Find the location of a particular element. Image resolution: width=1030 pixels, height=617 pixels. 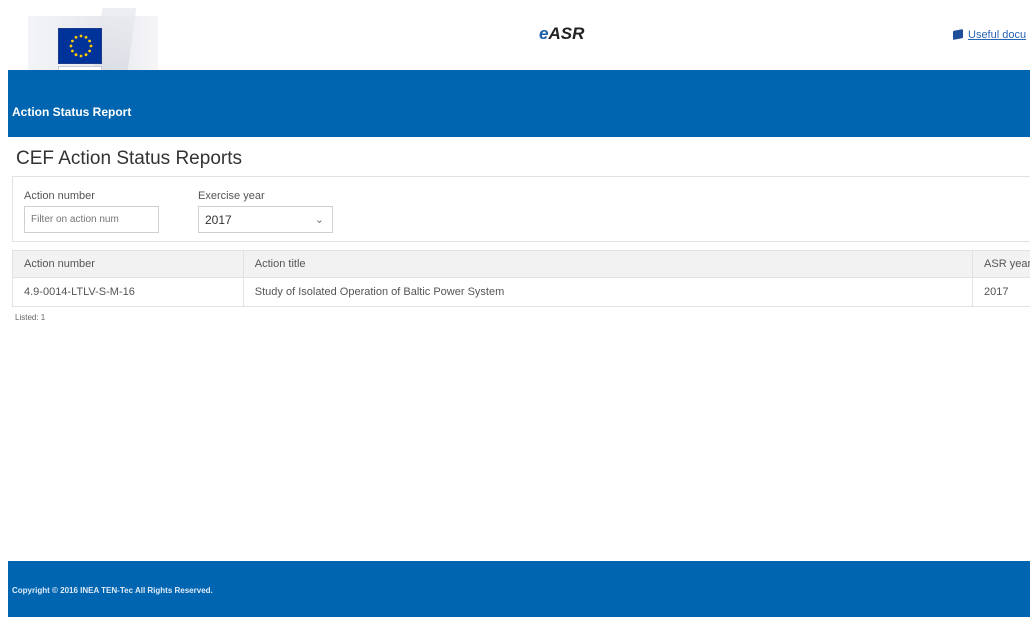

filter-panel: Action number Exercise year 2017 ⌄ is located at coordinates (521, 209).